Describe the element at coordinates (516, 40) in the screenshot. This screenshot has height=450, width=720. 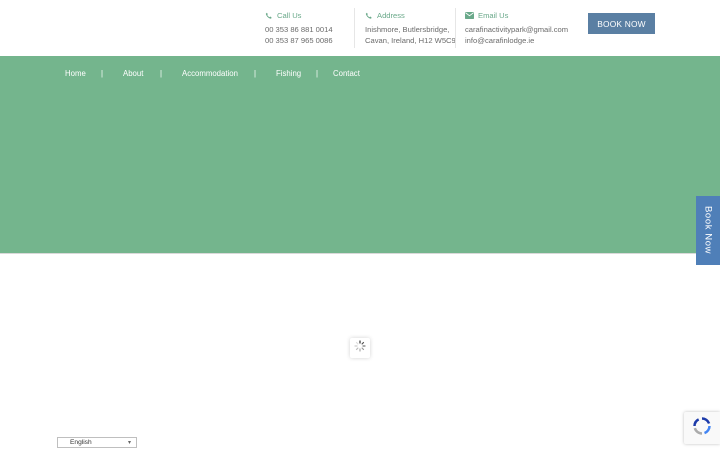
I see `email-link-2: info@carafinlodge.ie` at that location.